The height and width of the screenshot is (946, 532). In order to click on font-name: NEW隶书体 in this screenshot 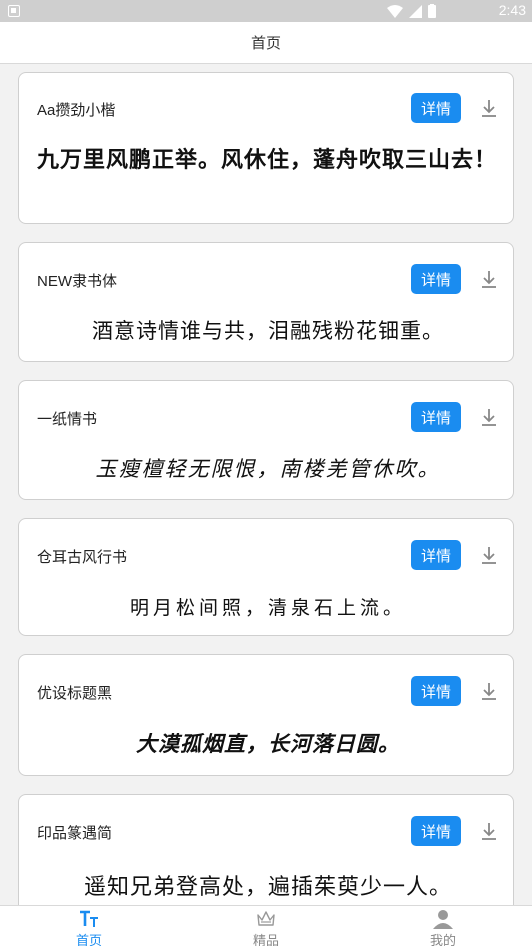, I will do `click(77, 281)`.